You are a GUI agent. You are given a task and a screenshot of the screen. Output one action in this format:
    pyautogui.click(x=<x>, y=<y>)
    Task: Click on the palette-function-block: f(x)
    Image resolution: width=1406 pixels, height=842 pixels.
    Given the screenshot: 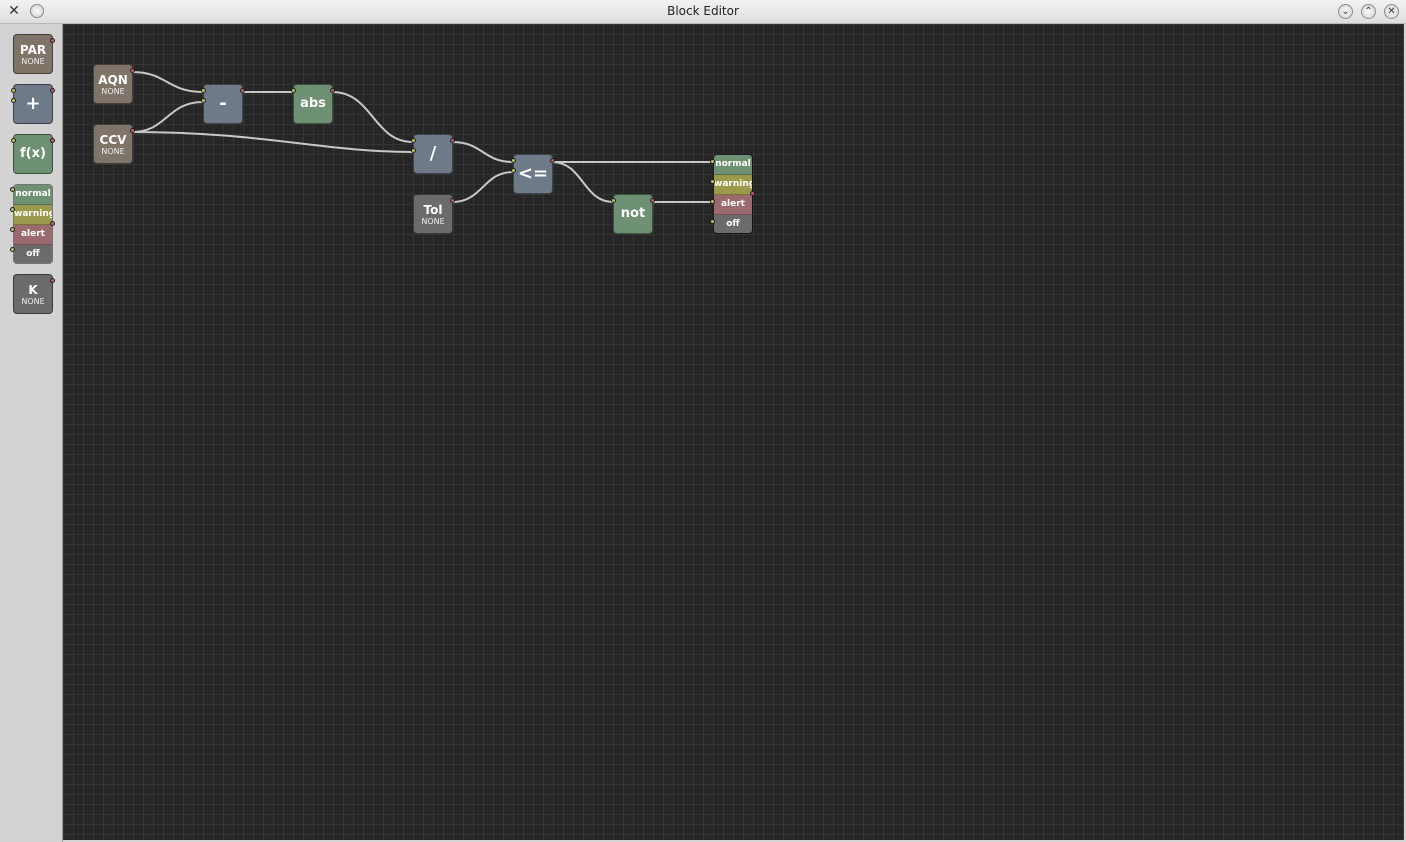 What is the action you would take?
    pyautogui.click(x=33, y=154)
    